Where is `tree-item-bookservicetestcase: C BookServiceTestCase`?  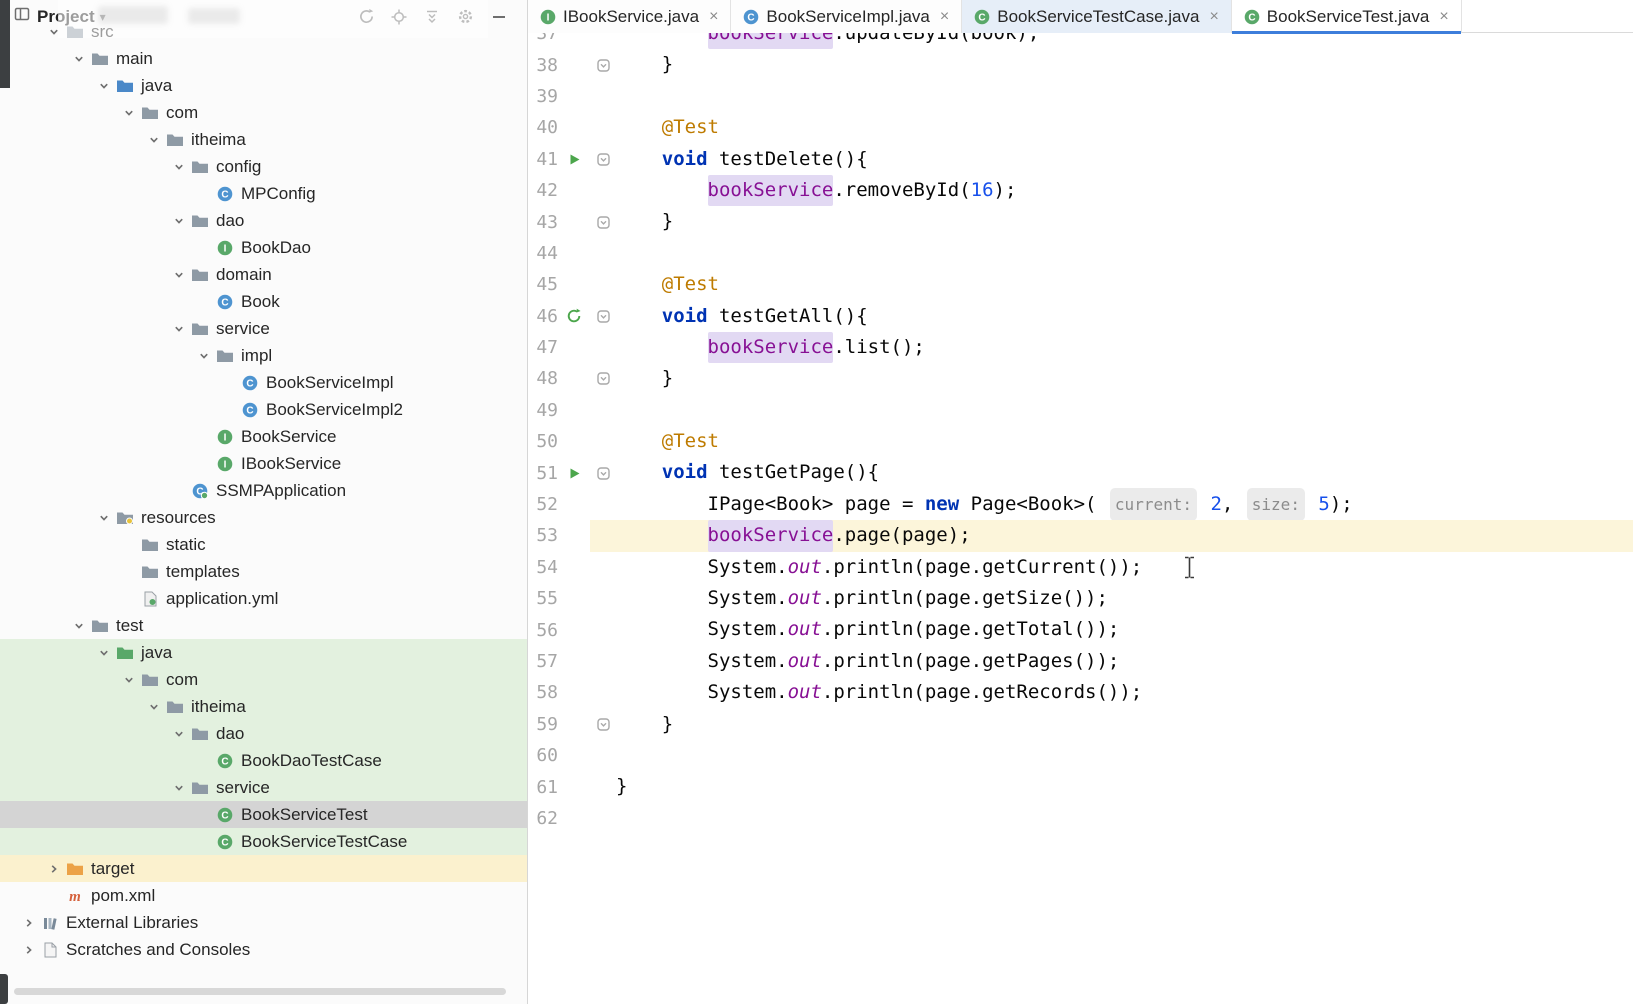 tree-item-bookservicetestcase: C BookServiceTestCase is located at coordinates (264, 841).